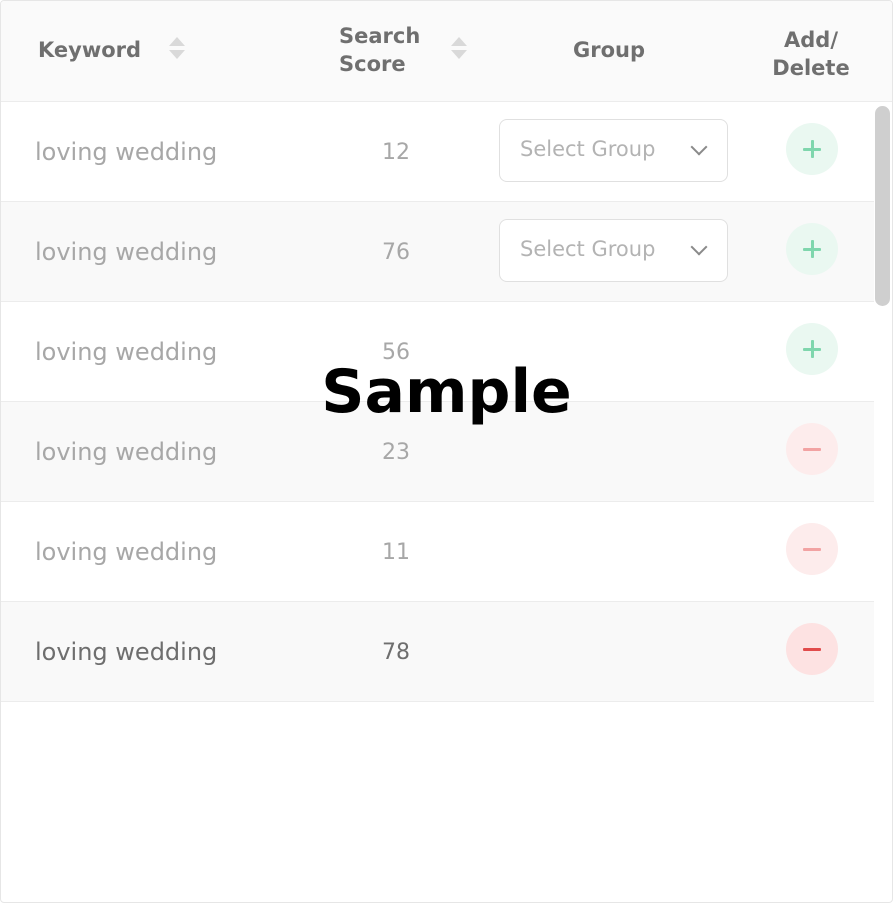  Describe the element at coordinates (396, 652) in the screenshot. I see `search-score-cell: 78` at that location.